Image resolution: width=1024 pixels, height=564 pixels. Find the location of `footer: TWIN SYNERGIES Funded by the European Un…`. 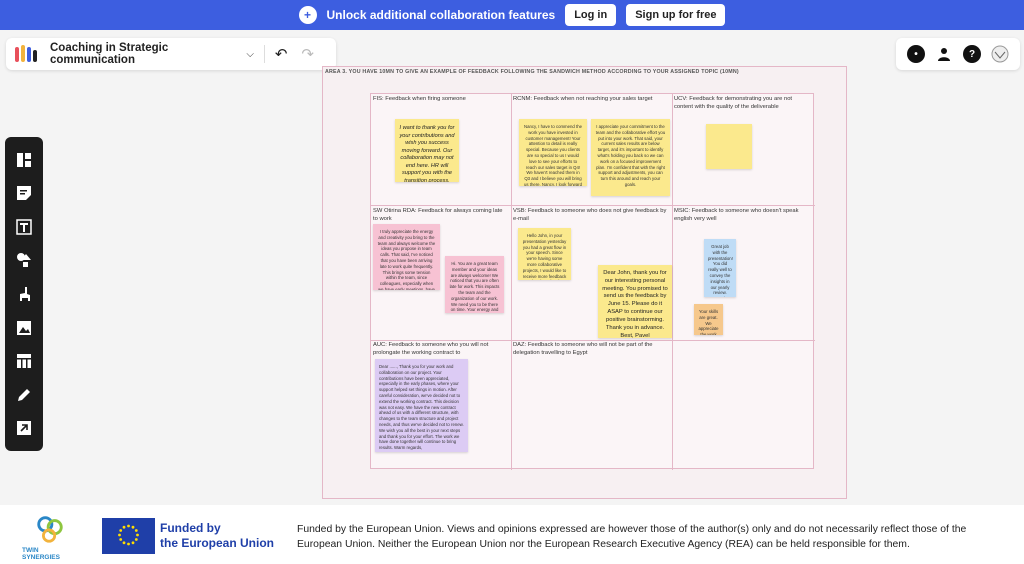

footer: TWIN SYNERGIES Funded by the European Un… is located at coordinates (512, 534).